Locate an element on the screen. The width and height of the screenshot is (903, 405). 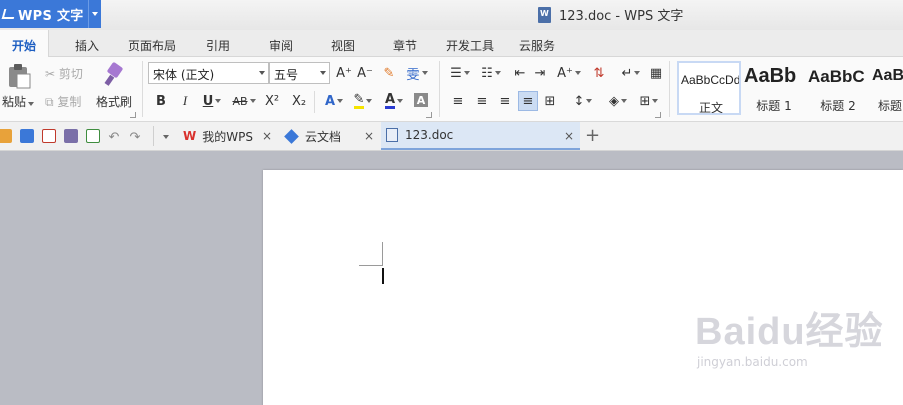
tab-page-layout: 页面布局 is located at coordinates (152, 45).